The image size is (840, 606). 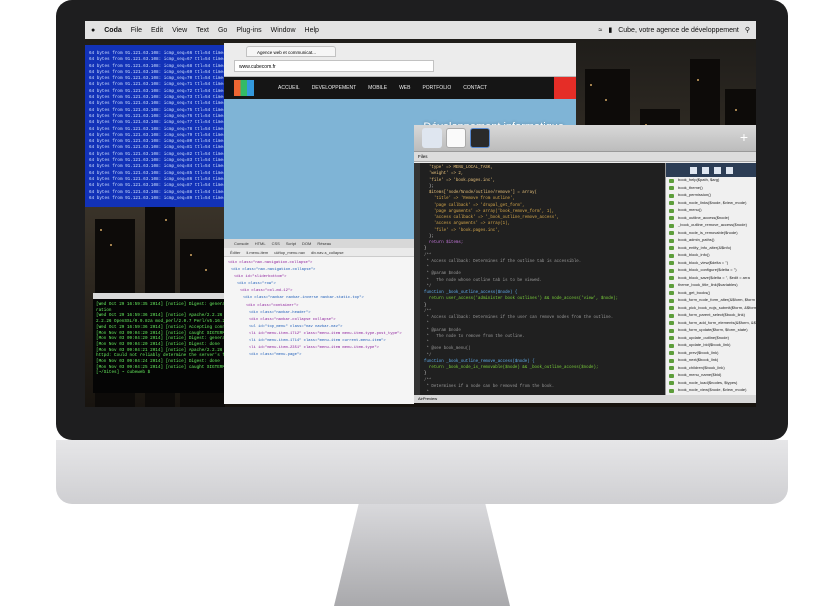 I want to click on breadcrumb-item: ul#top_menu.nav, so click(x=289, y=252).